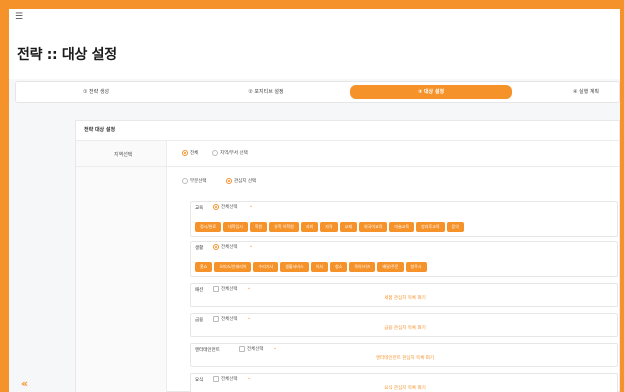  What do you see at coordinates (430, 227) in the screenshot?
I see `interest-chip: 방과후교육` at bounding box center [430, 227].